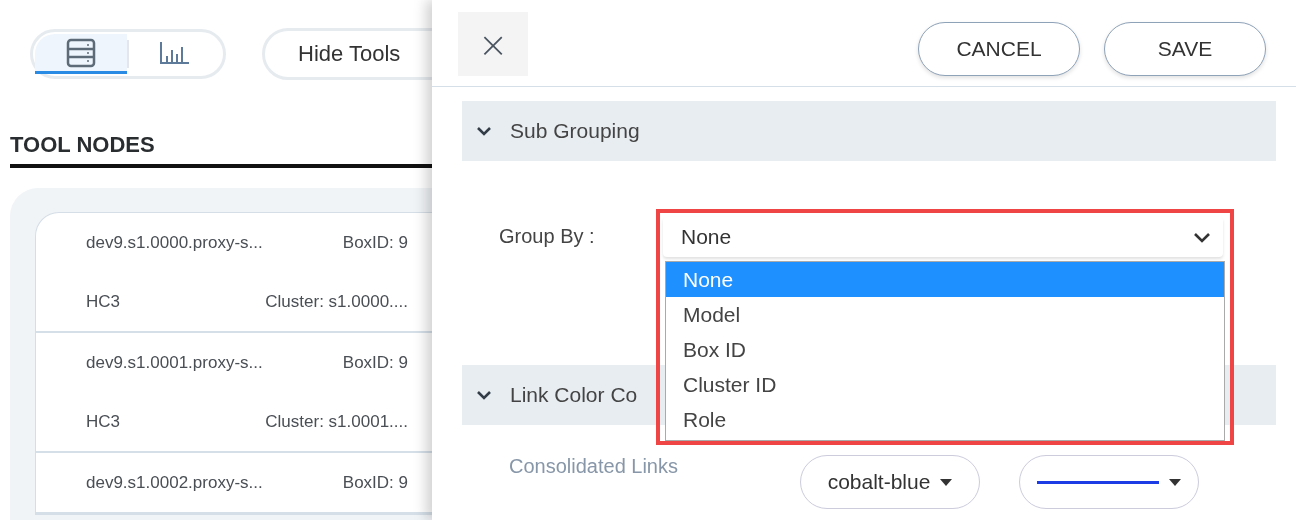 This screenshot has height=520, width=1296. Describe the element at coordinates (945, 314) in the screenshot. I see `dropdown-option: Model` at that location.